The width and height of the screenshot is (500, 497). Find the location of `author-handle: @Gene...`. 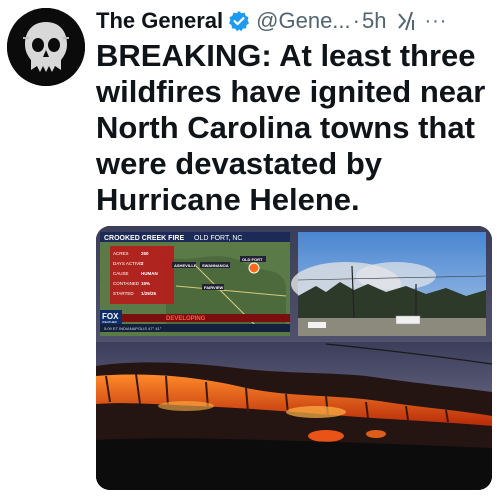

author-handle: @Gene... is located at coordinates (303, 21).